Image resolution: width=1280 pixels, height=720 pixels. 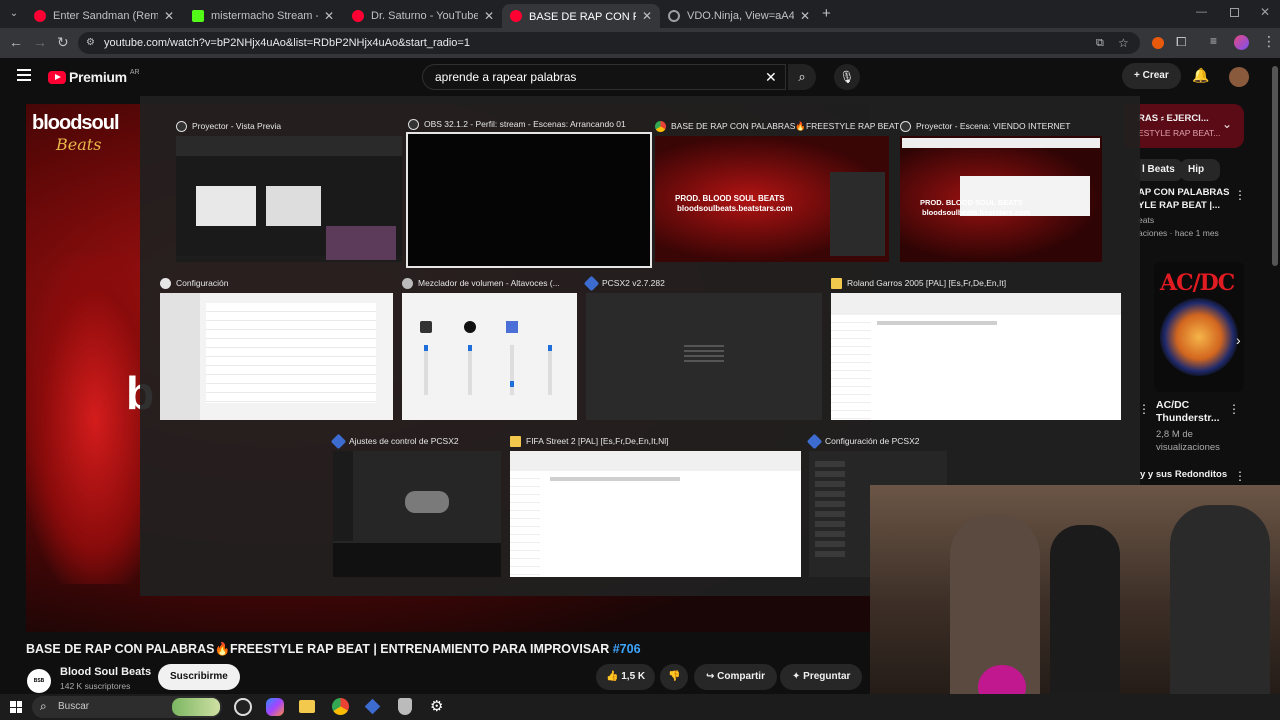 What do you see at coordinates (340, 706) in the screenshot?
I see `chrome-taskbar-icon` at bounding box center [340, 706].